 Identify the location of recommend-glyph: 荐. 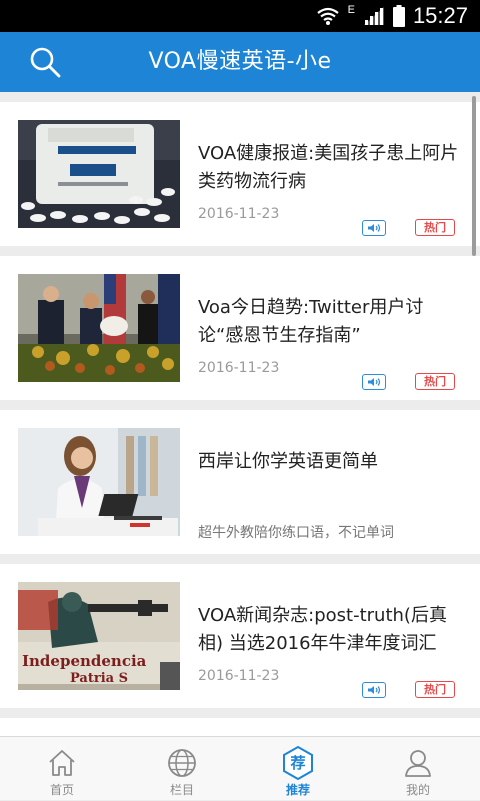
(298, 763).